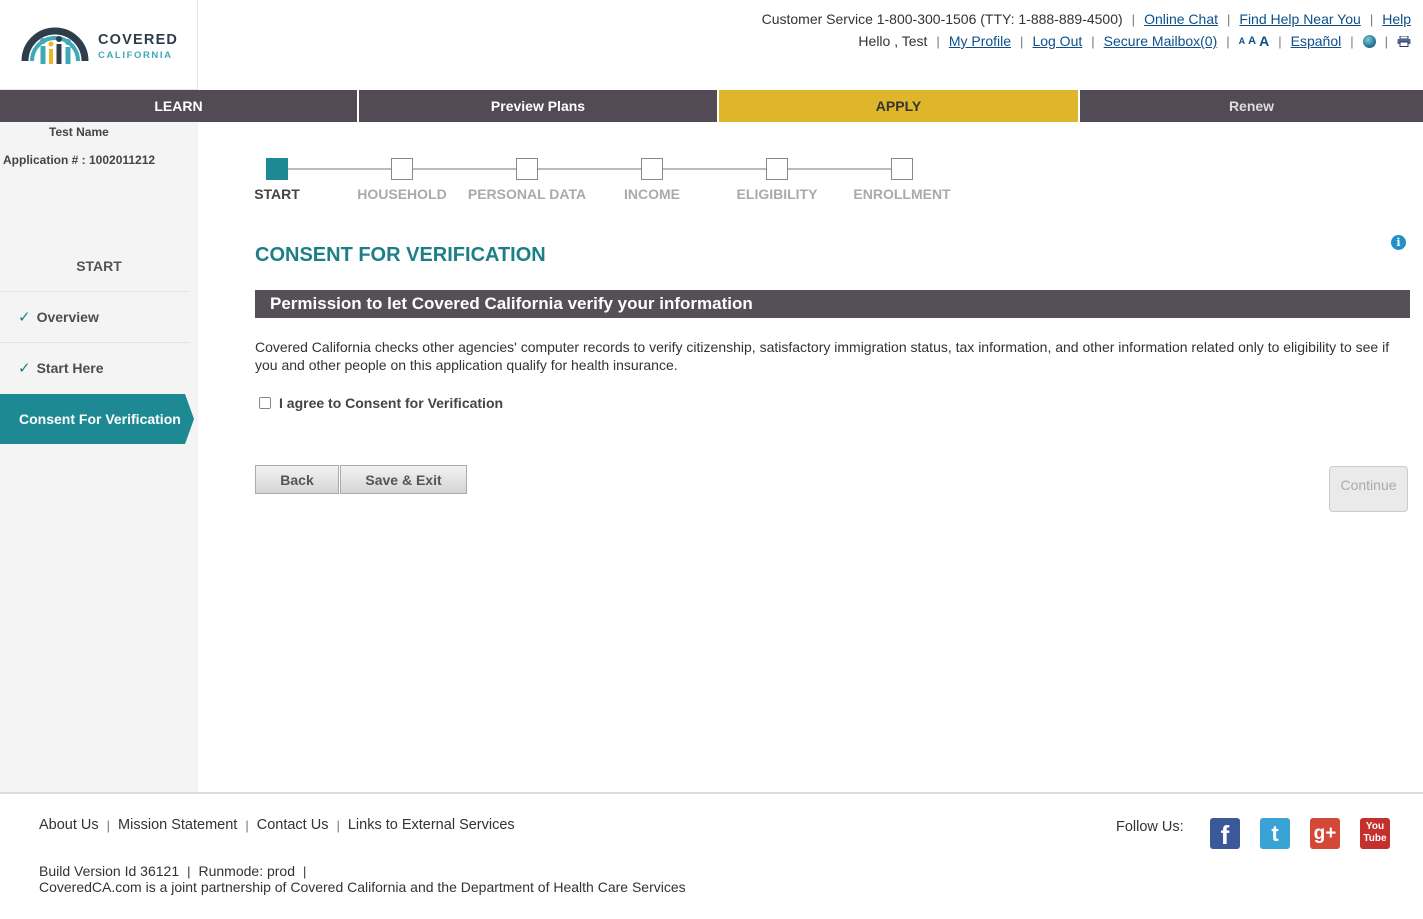 The image size is (1423, 919). I want to click on footer-about-link: About Us, so click(69, 825).